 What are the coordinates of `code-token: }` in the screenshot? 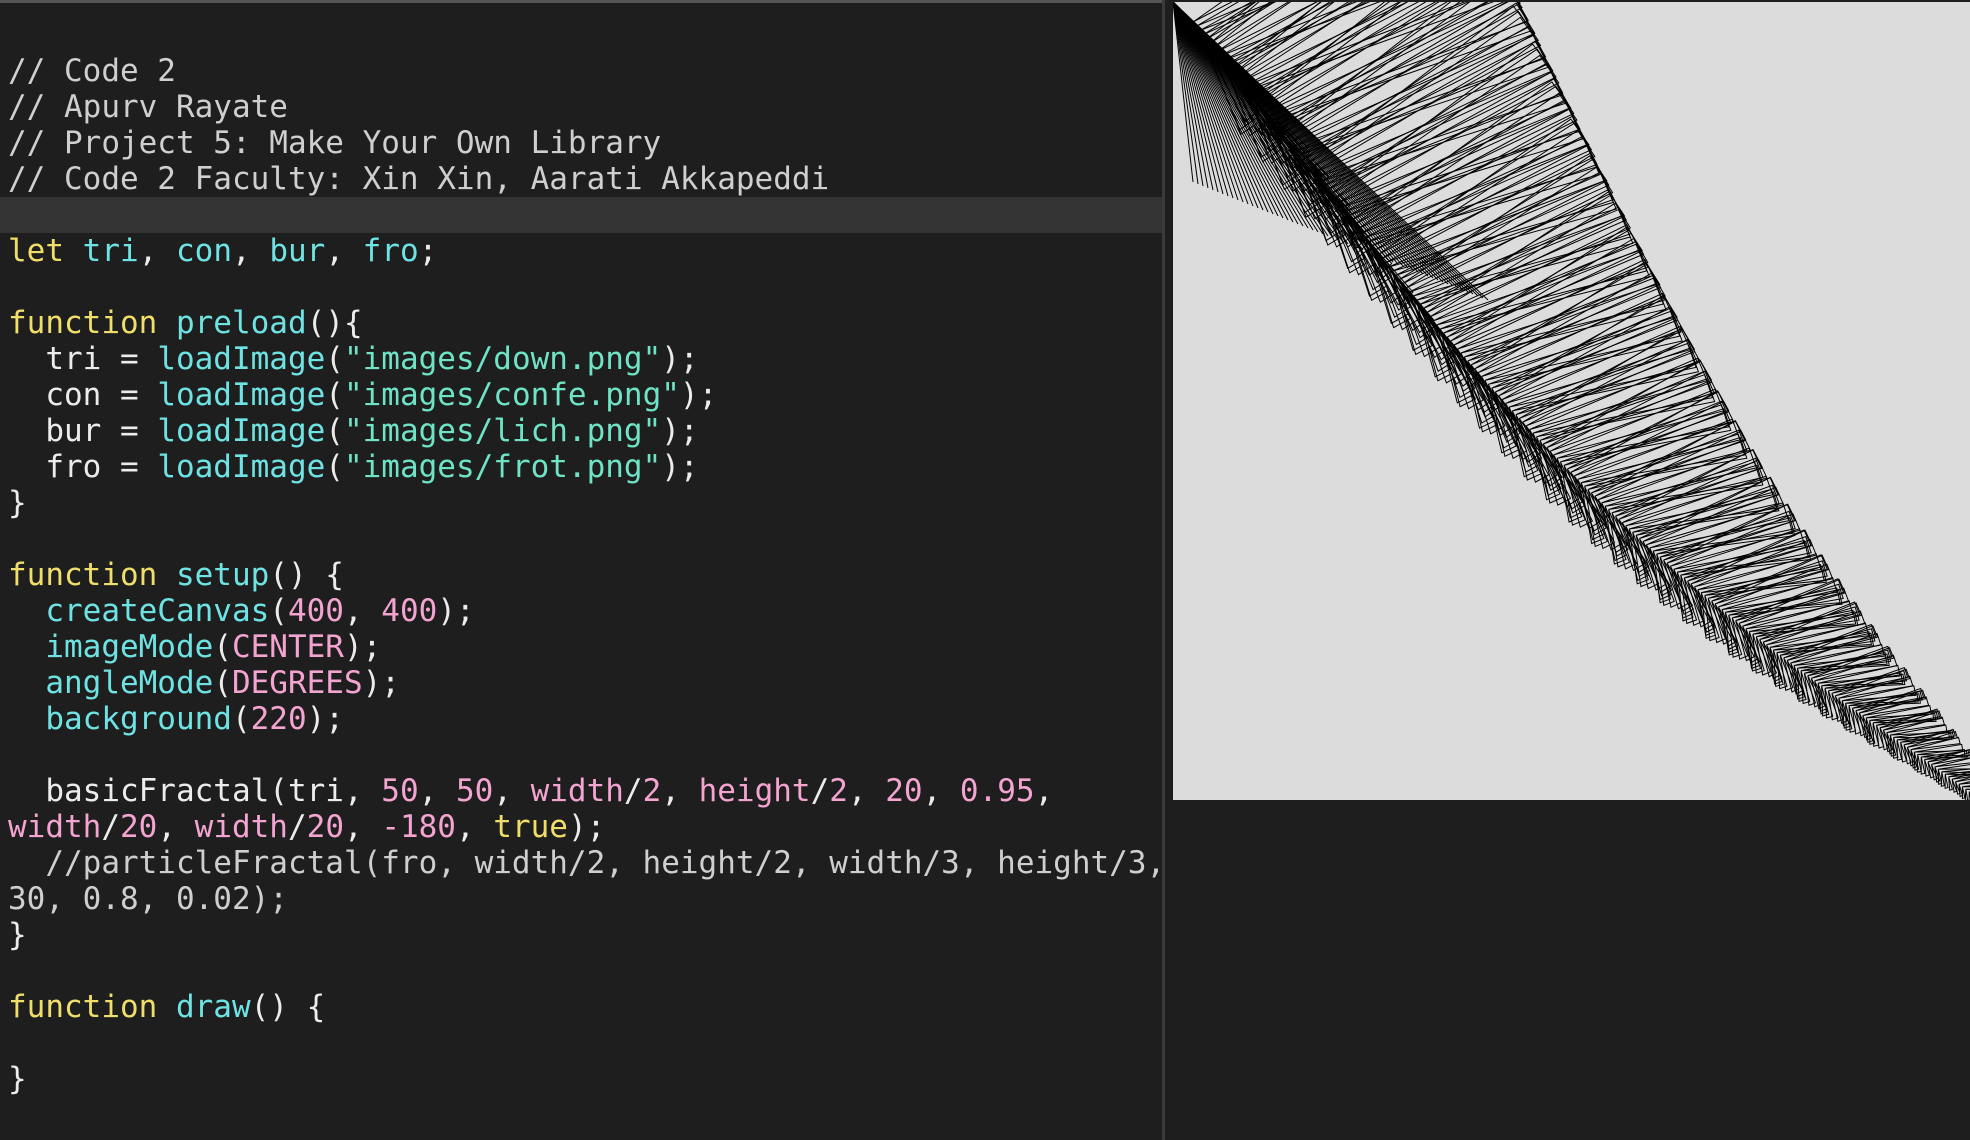 It's located at (17, 1079).